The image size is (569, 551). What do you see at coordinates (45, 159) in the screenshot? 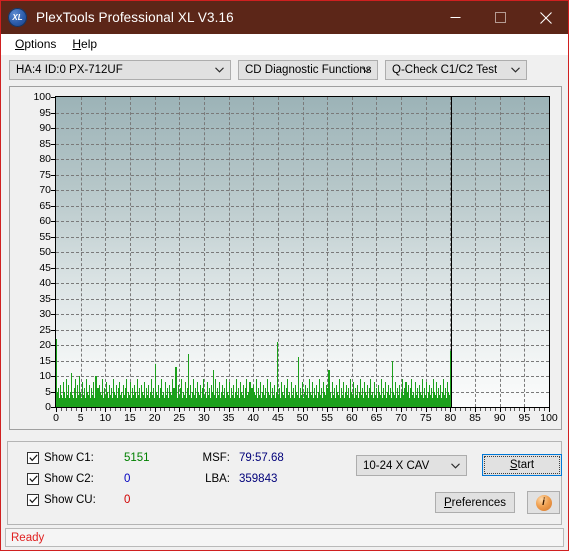
I see `y-axis-tick-label: 80` at bounding box center [45, 159].